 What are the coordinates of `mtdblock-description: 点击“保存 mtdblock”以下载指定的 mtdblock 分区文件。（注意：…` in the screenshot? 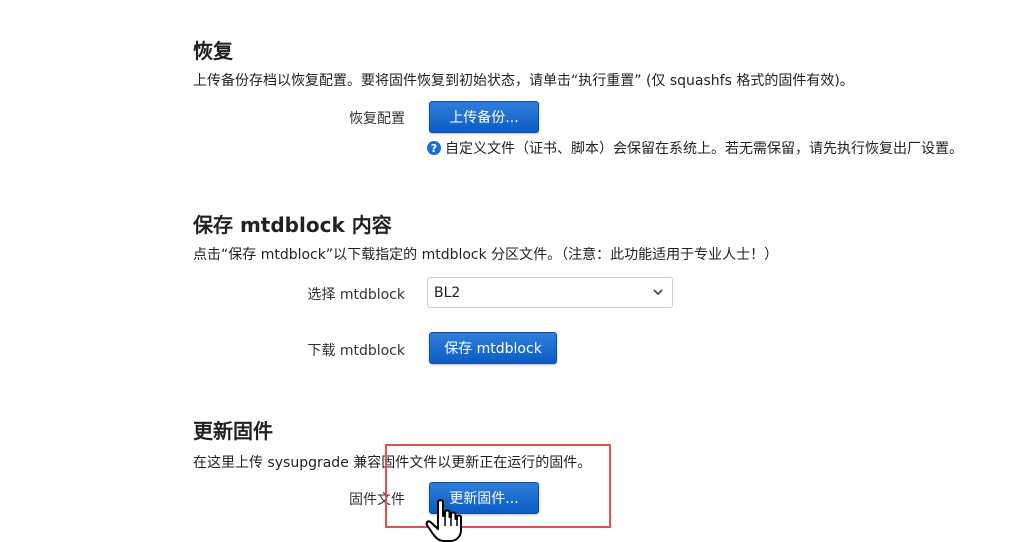 It's located at (486, 255).